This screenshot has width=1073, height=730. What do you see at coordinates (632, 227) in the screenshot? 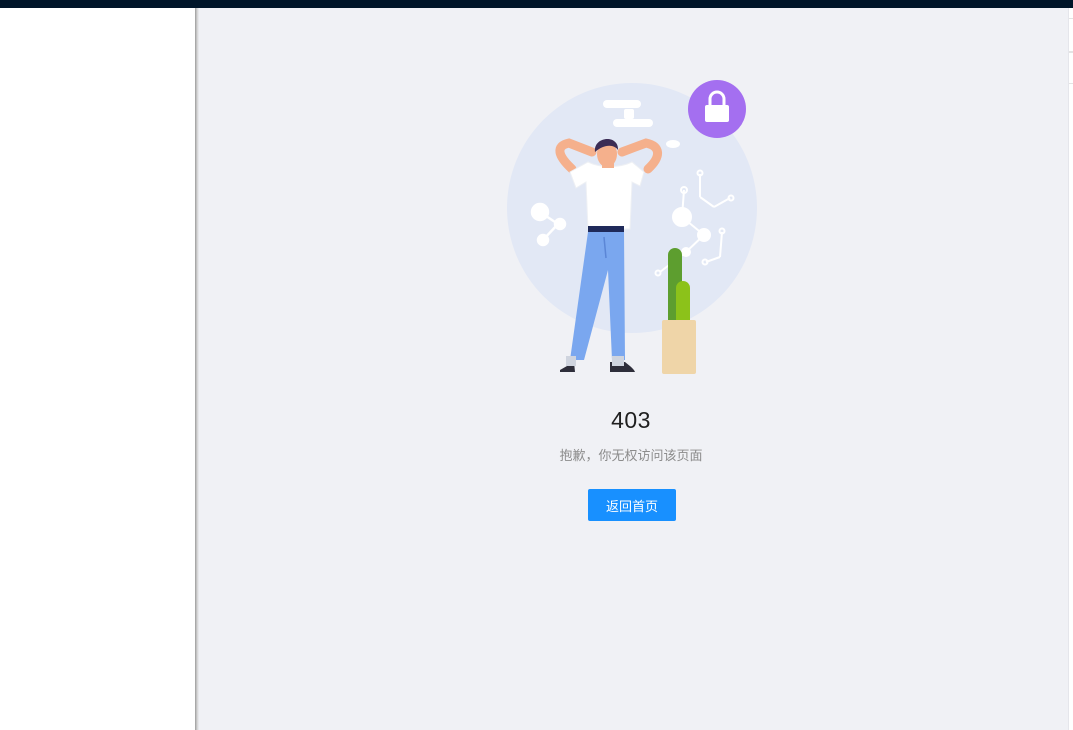
I see `forbidden-illustration` at bounding box center [632, 227].